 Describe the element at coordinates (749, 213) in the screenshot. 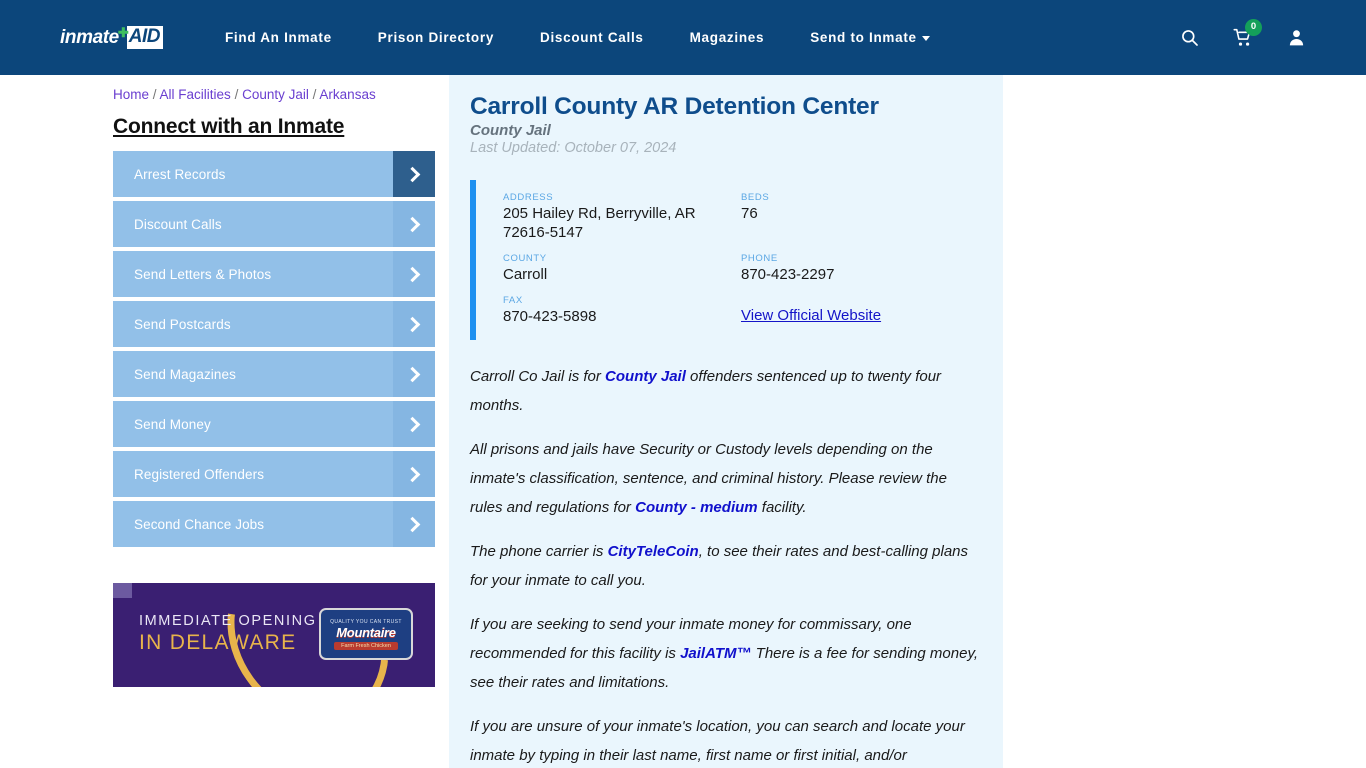

I see `info-value: 76` at that location.